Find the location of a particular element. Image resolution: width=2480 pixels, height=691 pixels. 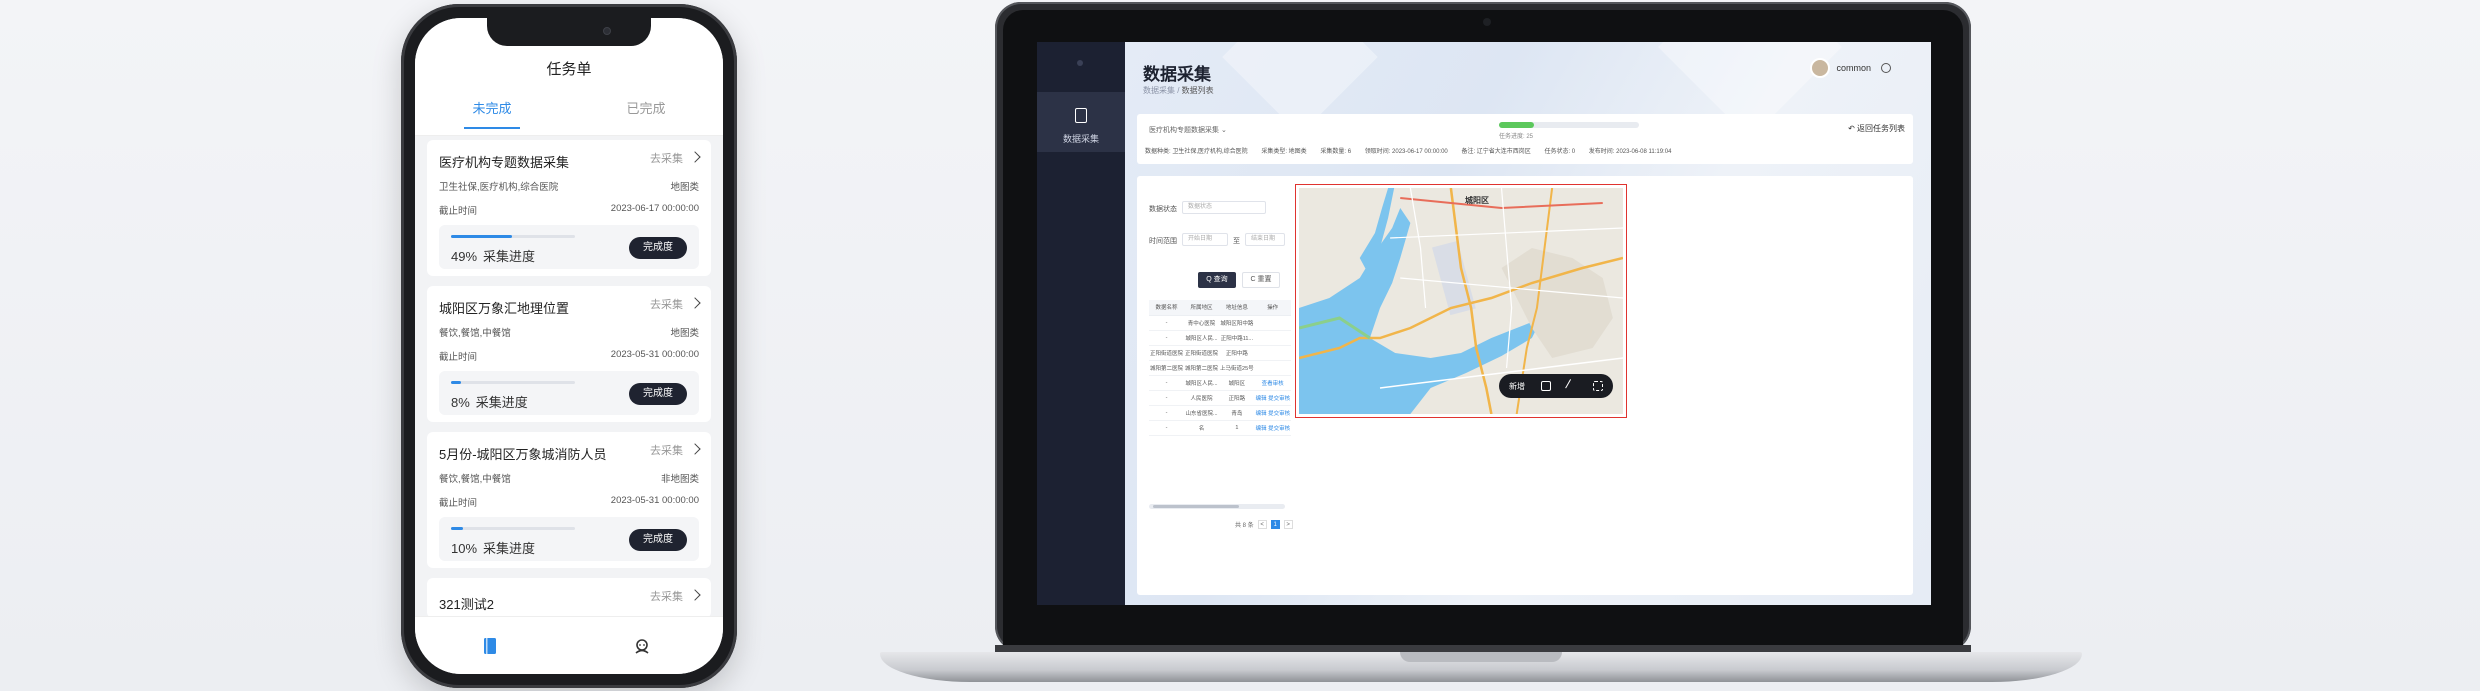

webcam is located at coordinates (1487, 22).